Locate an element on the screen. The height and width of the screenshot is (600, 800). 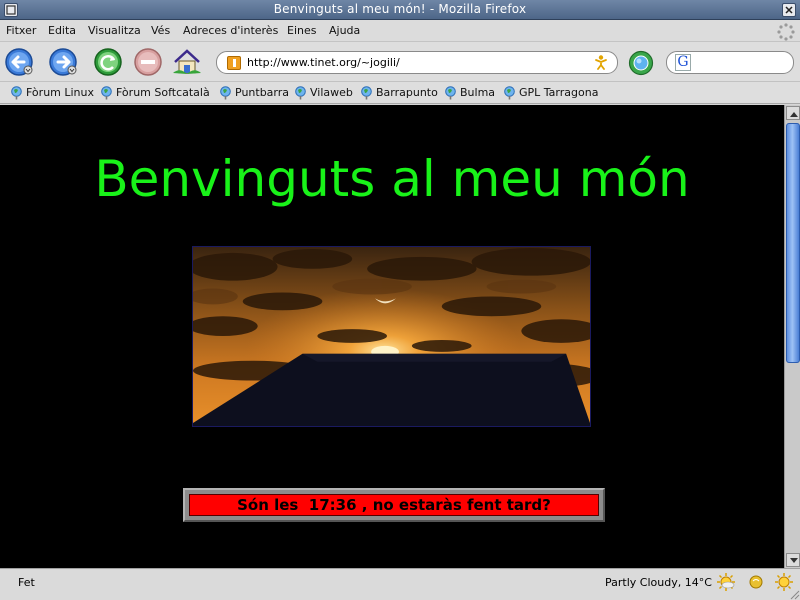
bookmark-item: Puntbarra is located at coordinates (254, 93).